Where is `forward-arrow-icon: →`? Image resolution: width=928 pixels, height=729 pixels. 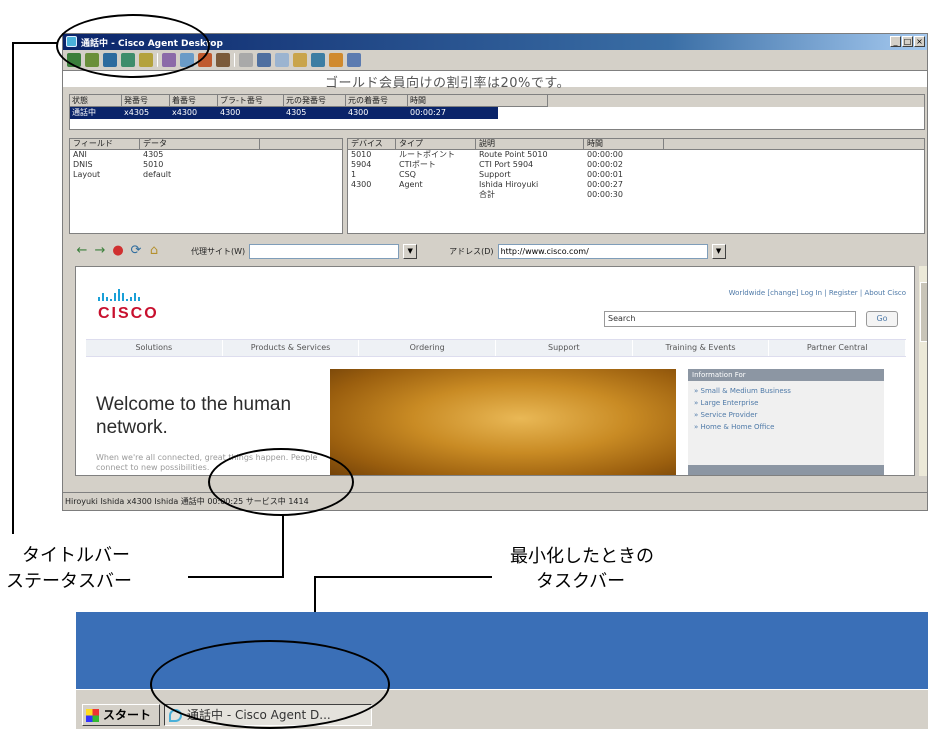 forward-arrow-icon: → is located at coordinates (100, 251).